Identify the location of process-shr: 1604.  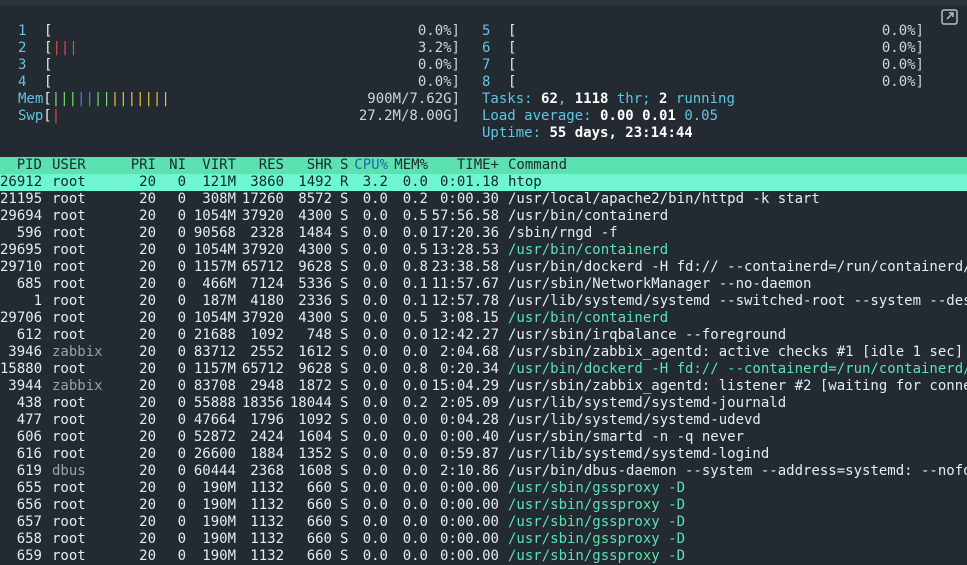
(315, 437).